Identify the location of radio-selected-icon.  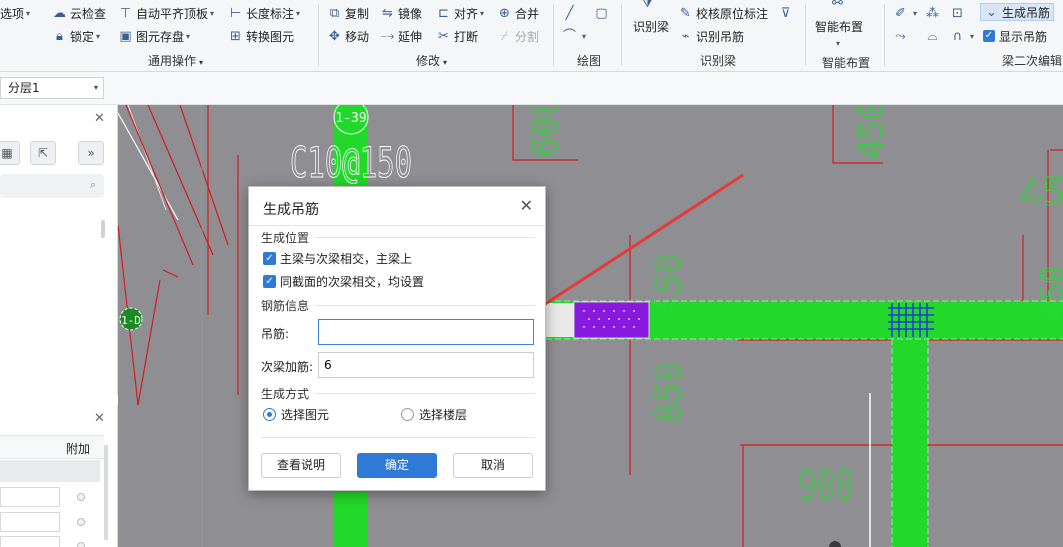
(269, 414).